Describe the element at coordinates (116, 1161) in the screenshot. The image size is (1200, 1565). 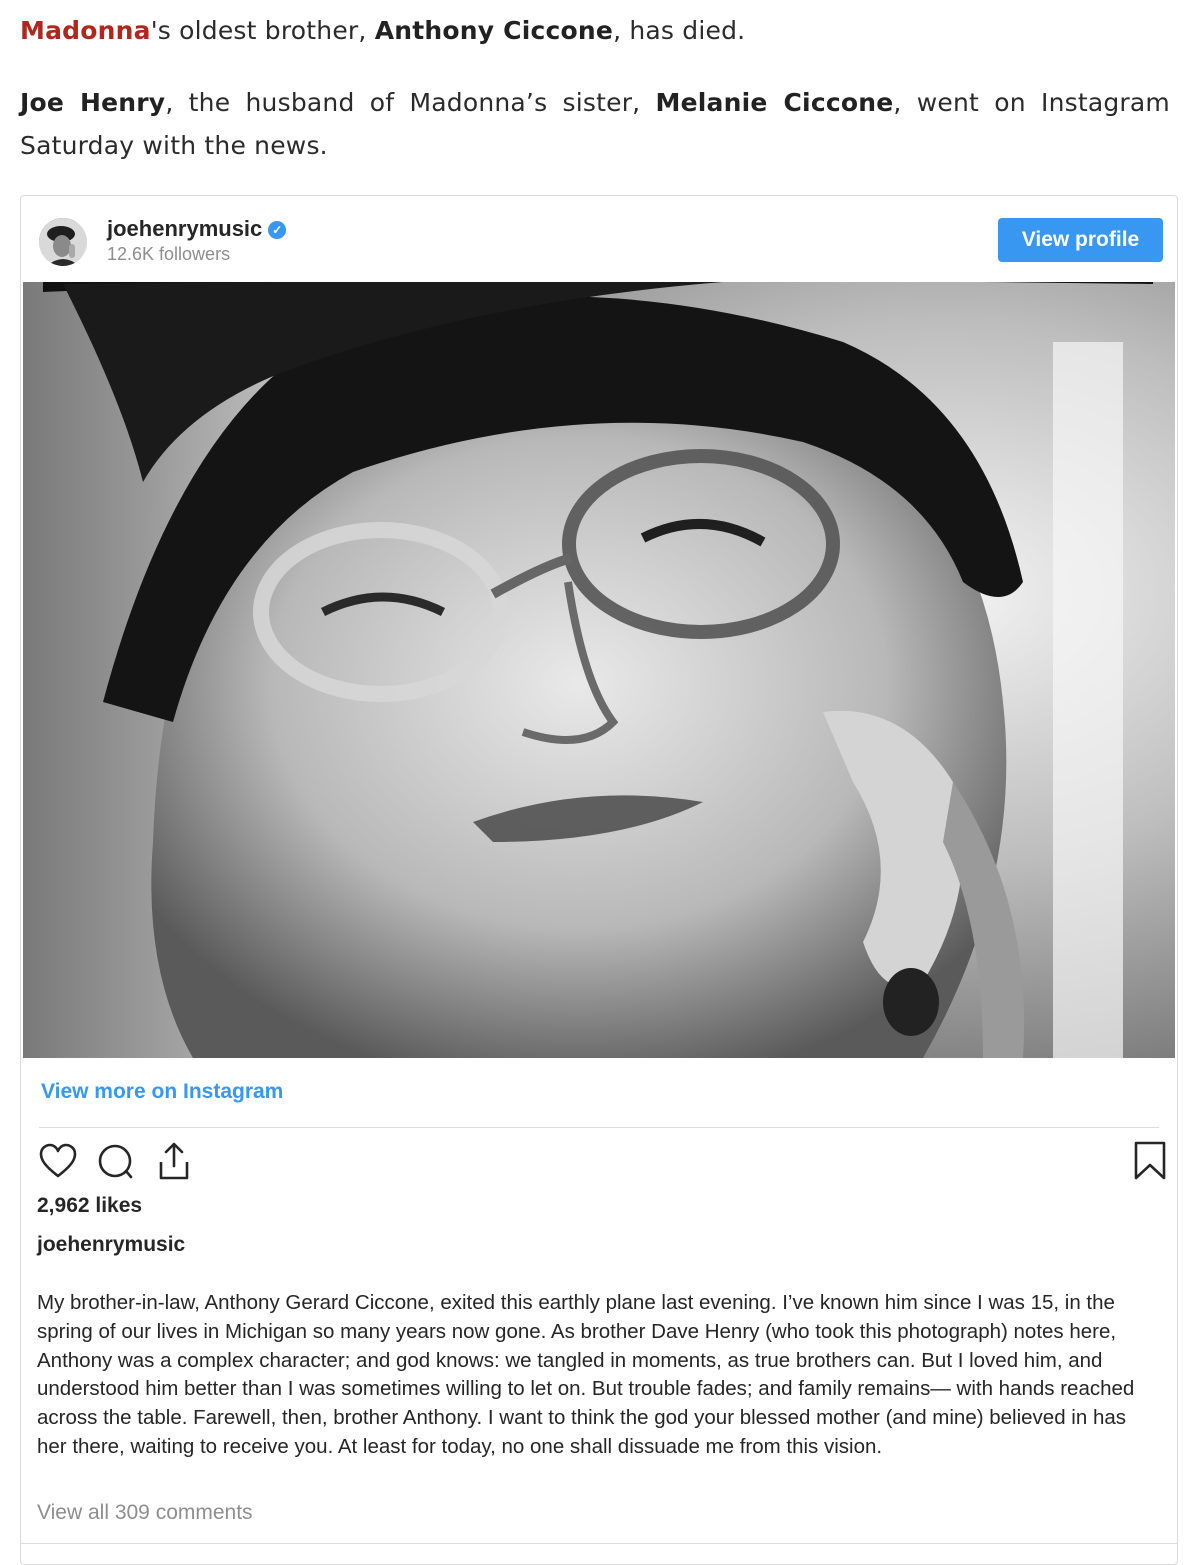
I see `comment-icon` at that location.